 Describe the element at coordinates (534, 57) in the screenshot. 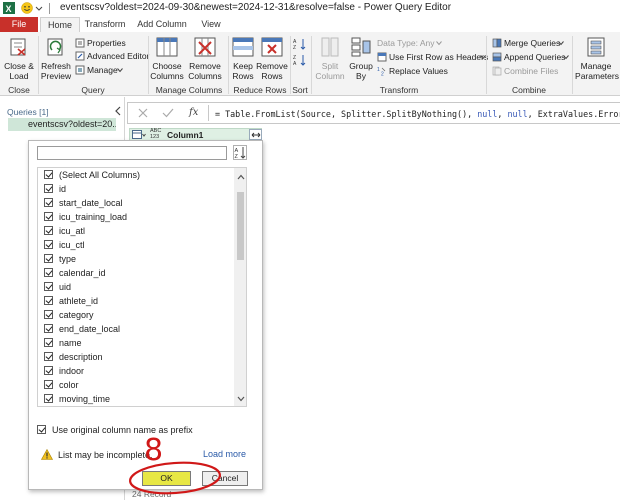

I see `append-queries-button: Append Queries` at that location.